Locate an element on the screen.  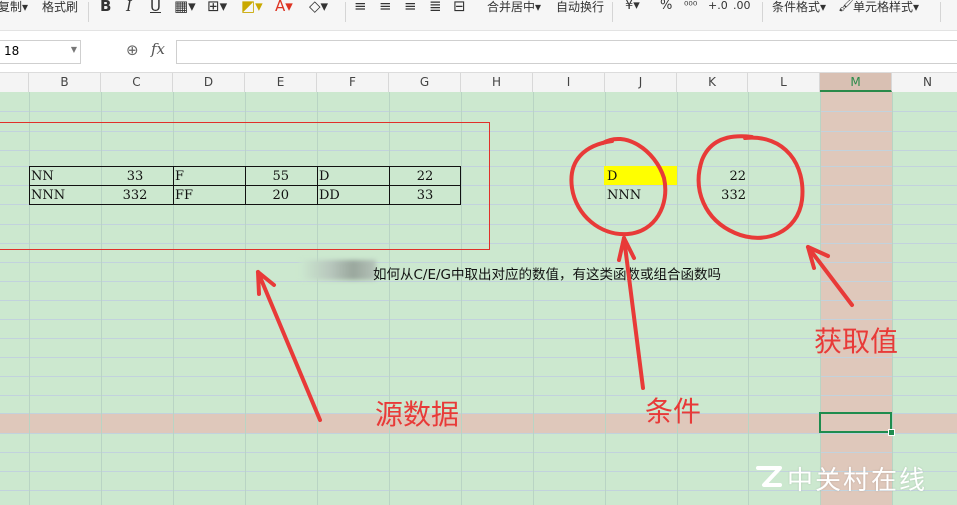
result-circle is located at coordinates (750, 187).